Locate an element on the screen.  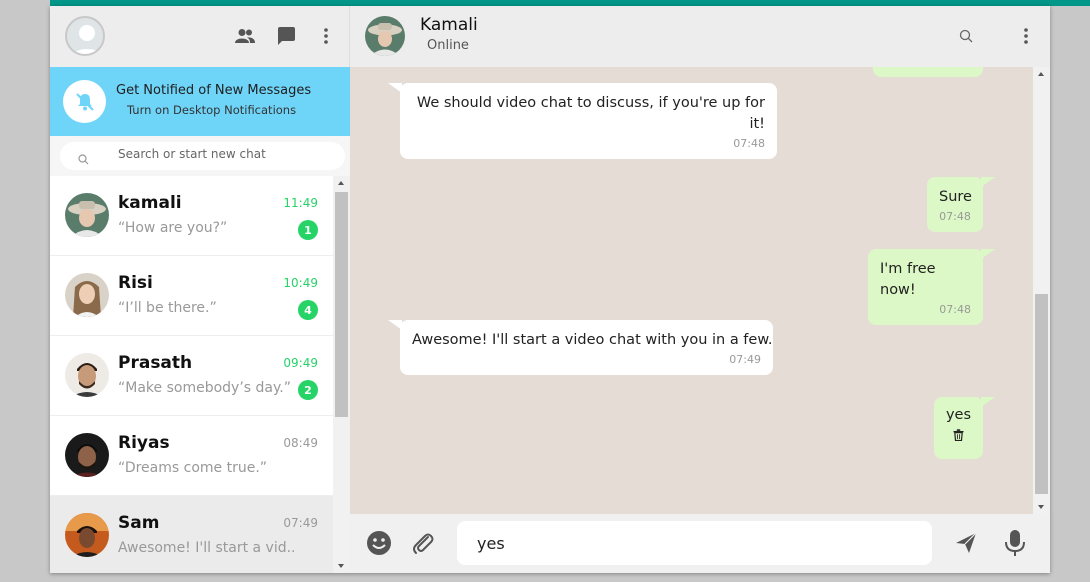
chat-list-item: Sam 07:49 Awesome! I'll start a vid.. is located at coordinates (191, 534).